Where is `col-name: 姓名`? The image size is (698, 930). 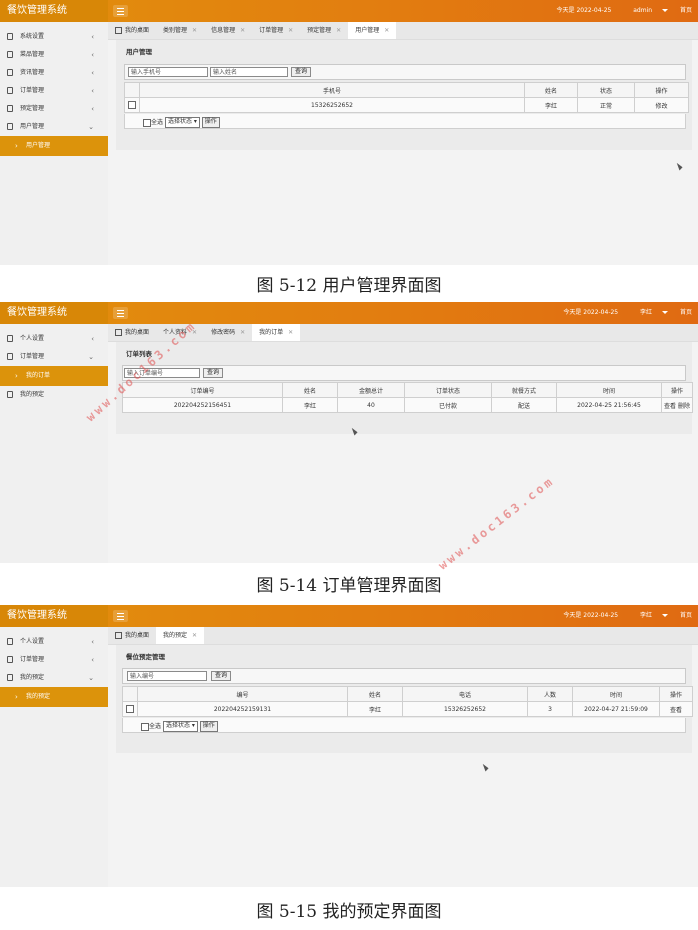 col-name: 姓名 is located at coordinates (551, 90).